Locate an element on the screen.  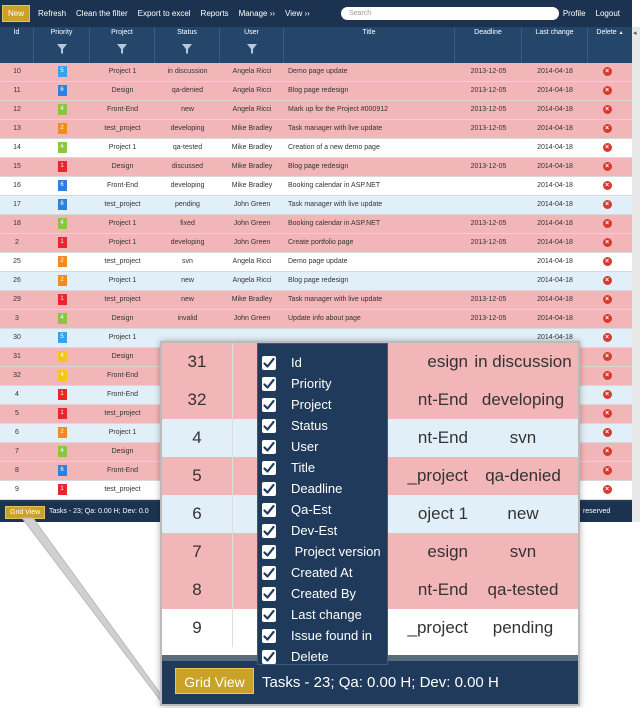
column-menu-label: Project version is located at coordinates (336, 551).